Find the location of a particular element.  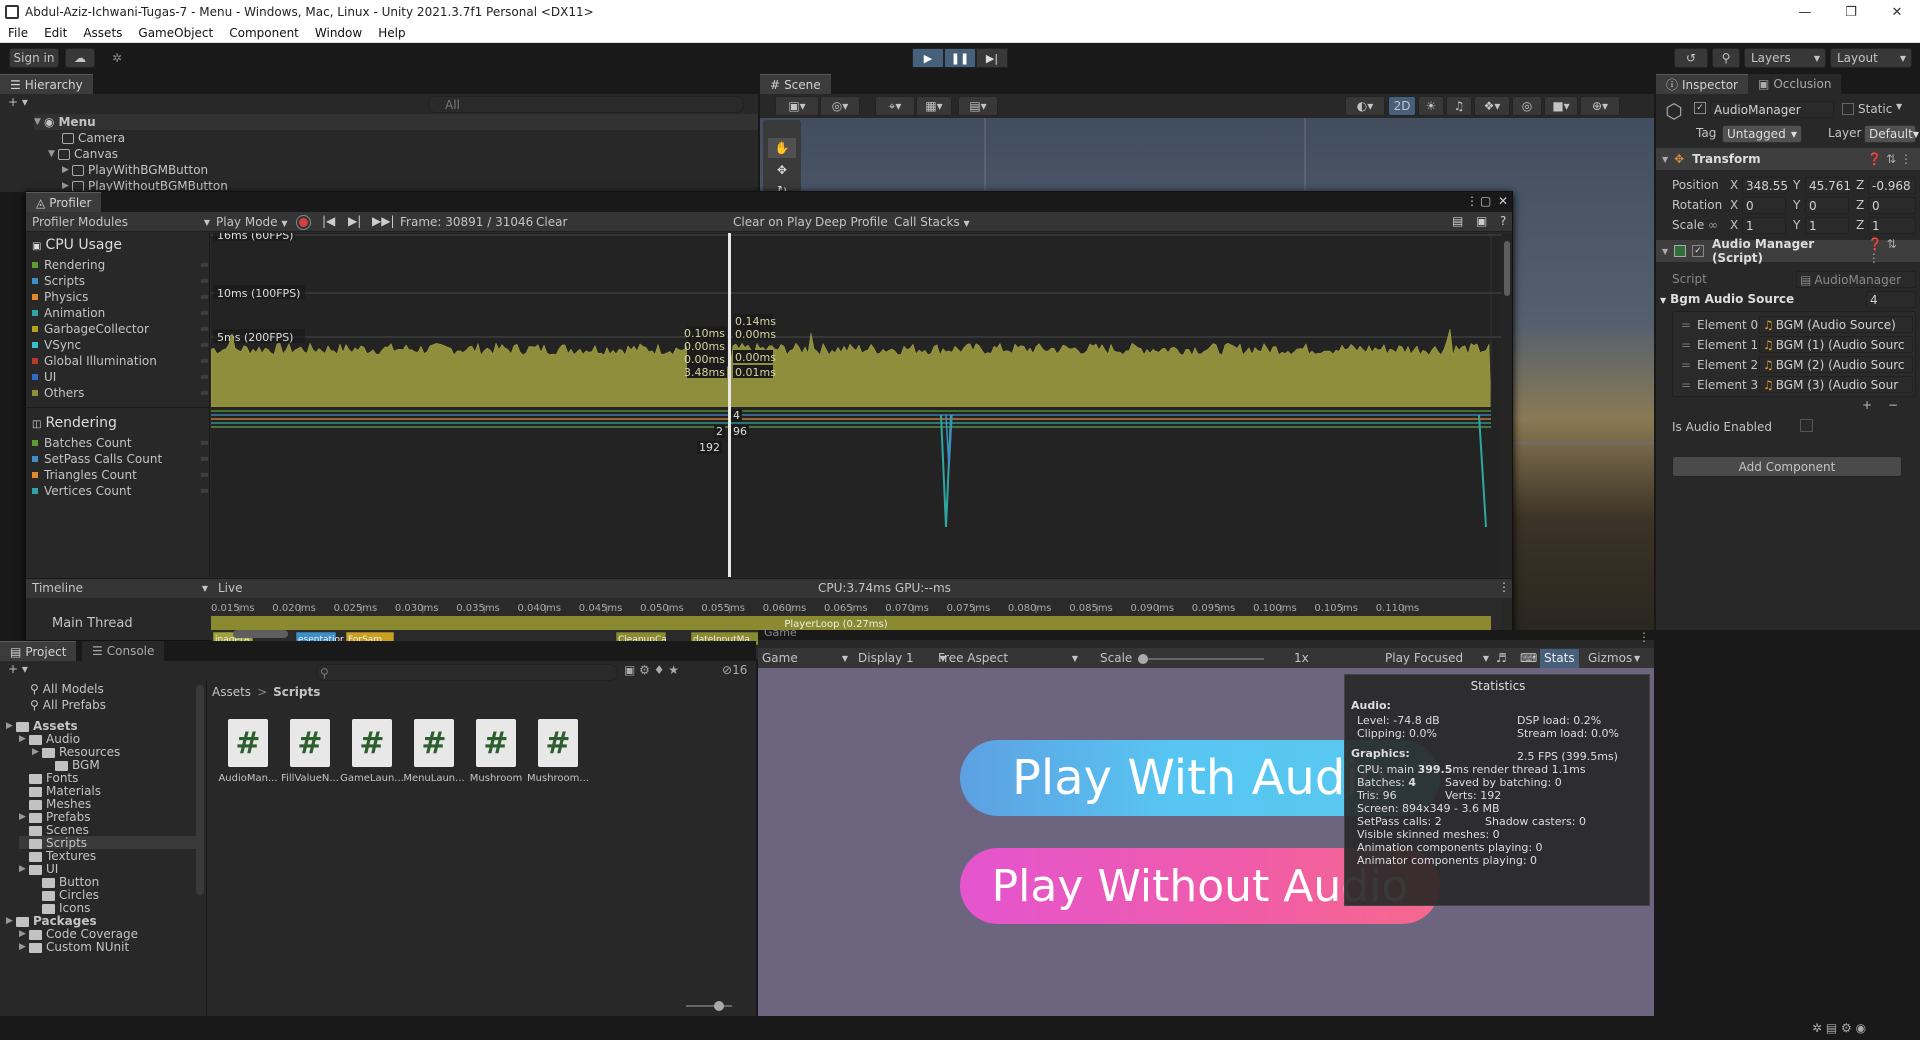

filter-icons: ▣ ⚙ ♦ ★ is located at coordinates (651, 670).